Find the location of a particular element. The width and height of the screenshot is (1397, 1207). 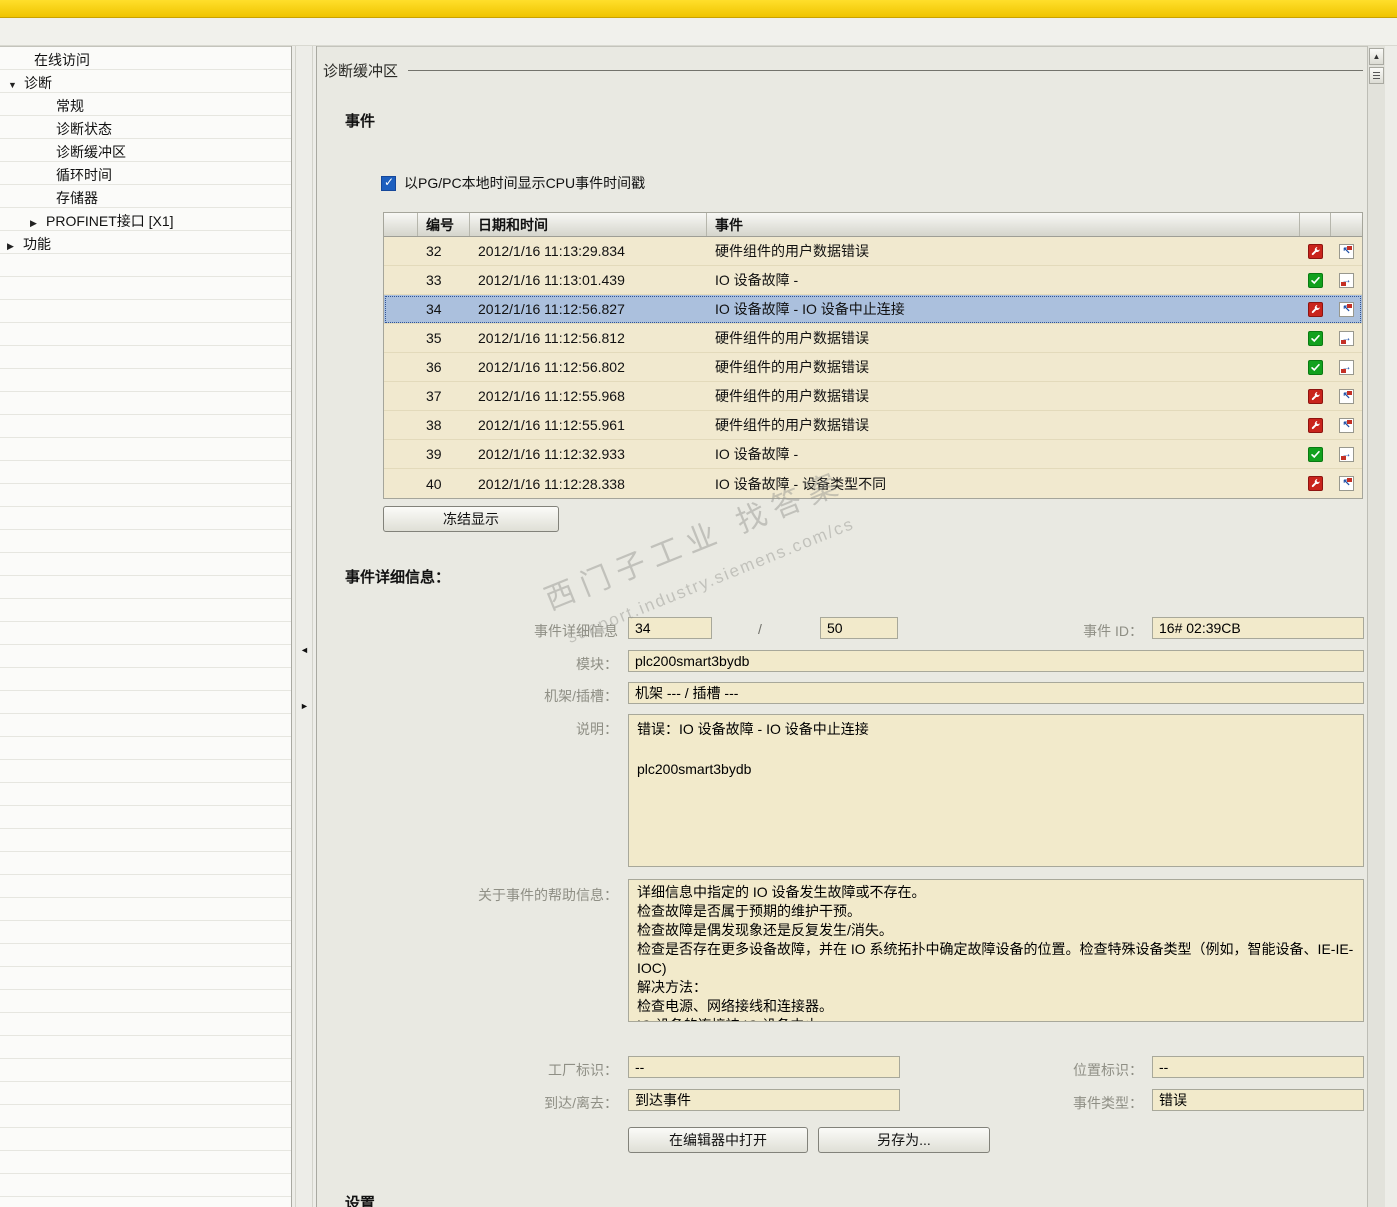

description-box: 错误：IO 设备故障 - IO 设备中止连接 plc200smart3bydb is located at coordinates (996, 790).